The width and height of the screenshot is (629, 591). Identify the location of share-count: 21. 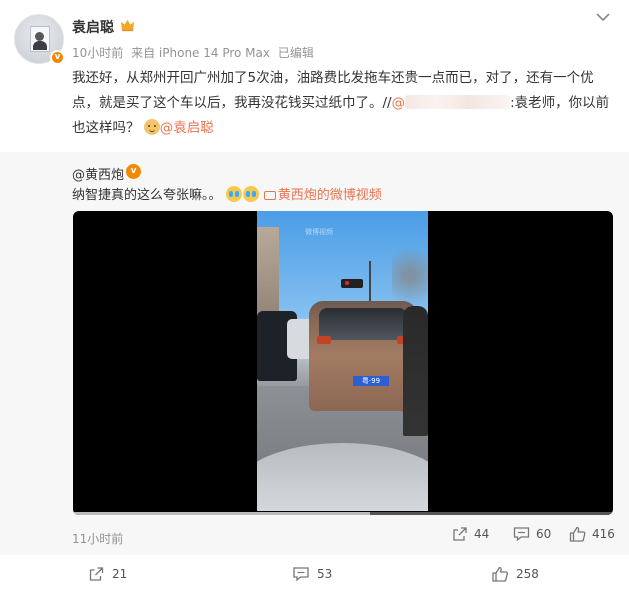
(120, 574).